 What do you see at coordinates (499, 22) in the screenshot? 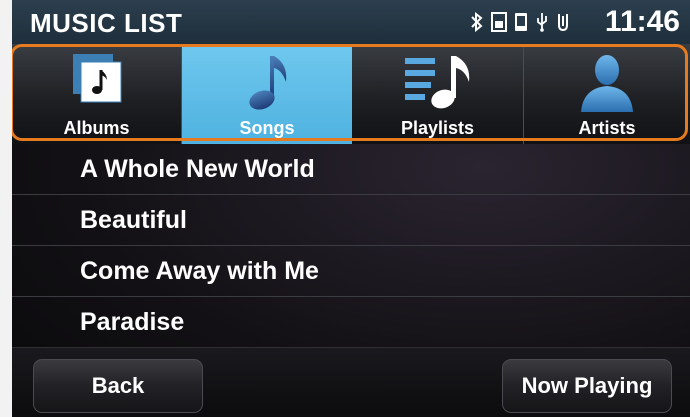
I see `sim-icon` at bounding box center [499, 22].